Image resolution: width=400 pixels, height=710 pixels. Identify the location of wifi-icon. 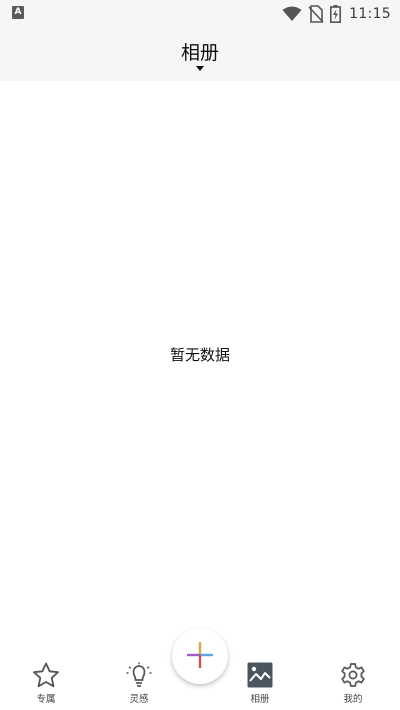
(292, 13).